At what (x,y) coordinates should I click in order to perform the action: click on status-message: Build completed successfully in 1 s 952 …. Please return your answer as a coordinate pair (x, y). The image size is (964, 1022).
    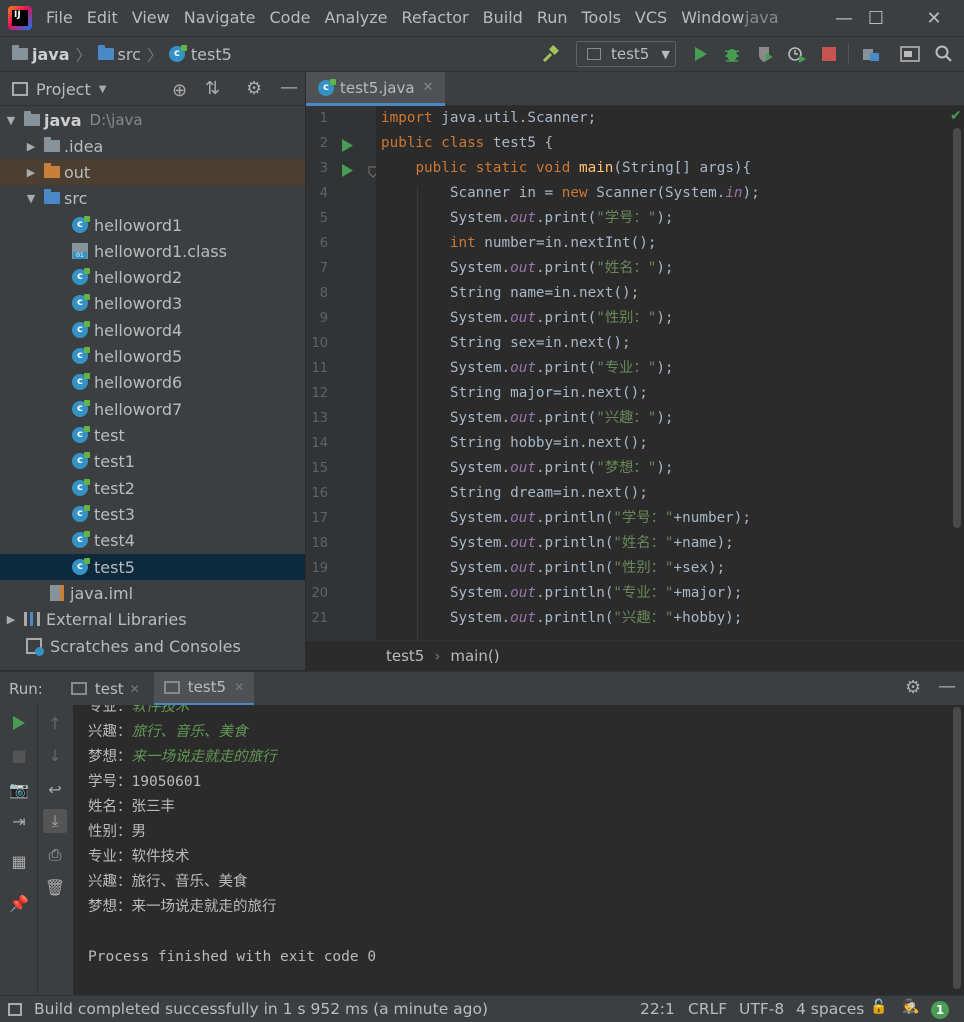
    Looking at the image, I should click on (261, 1009).